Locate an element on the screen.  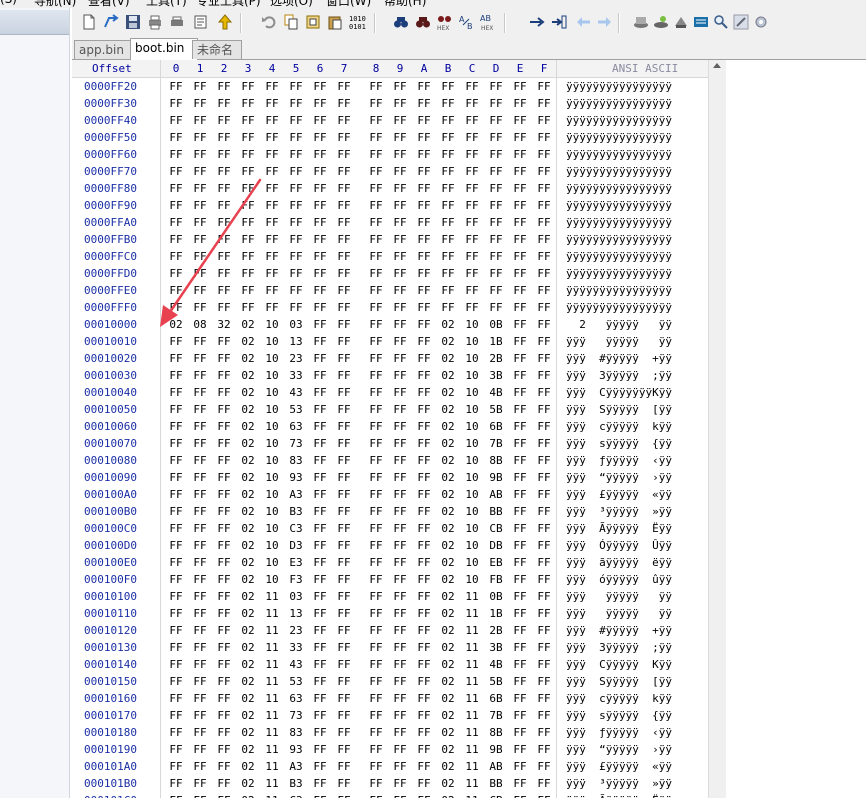
tape-icon is located at coordinates (681, 22).